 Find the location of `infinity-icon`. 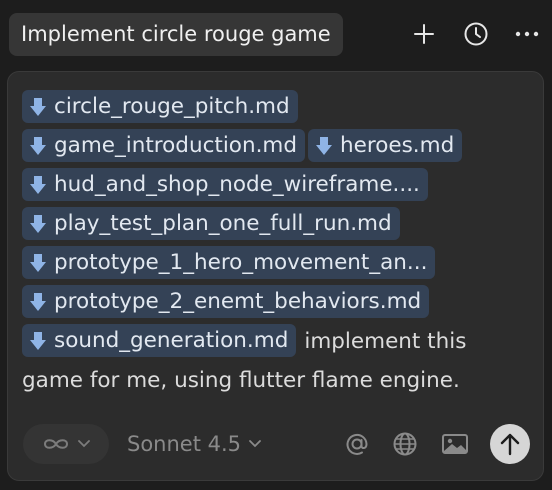

infinity-icon is located at coordinates (56, 444).